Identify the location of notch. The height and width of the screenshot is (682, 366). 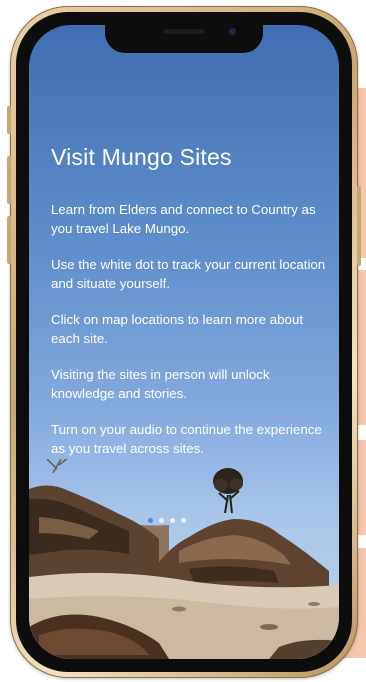
(184, 39).